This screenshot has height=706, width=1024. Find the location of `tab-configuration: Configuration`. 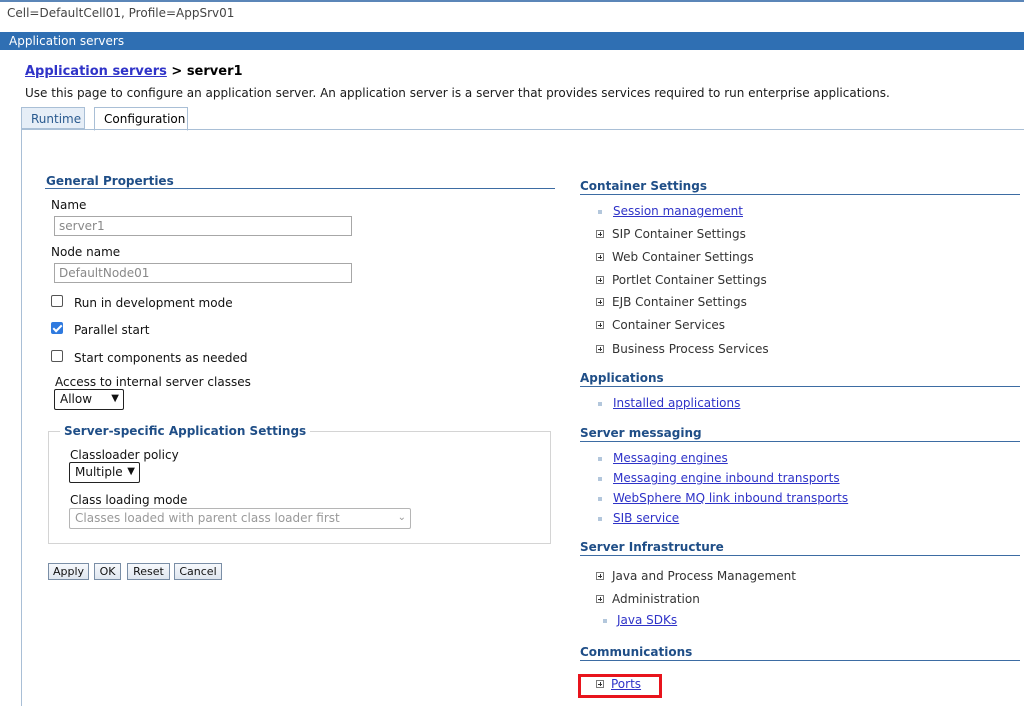

tab-configuration: Configuration is located at coordinates (141, 119).